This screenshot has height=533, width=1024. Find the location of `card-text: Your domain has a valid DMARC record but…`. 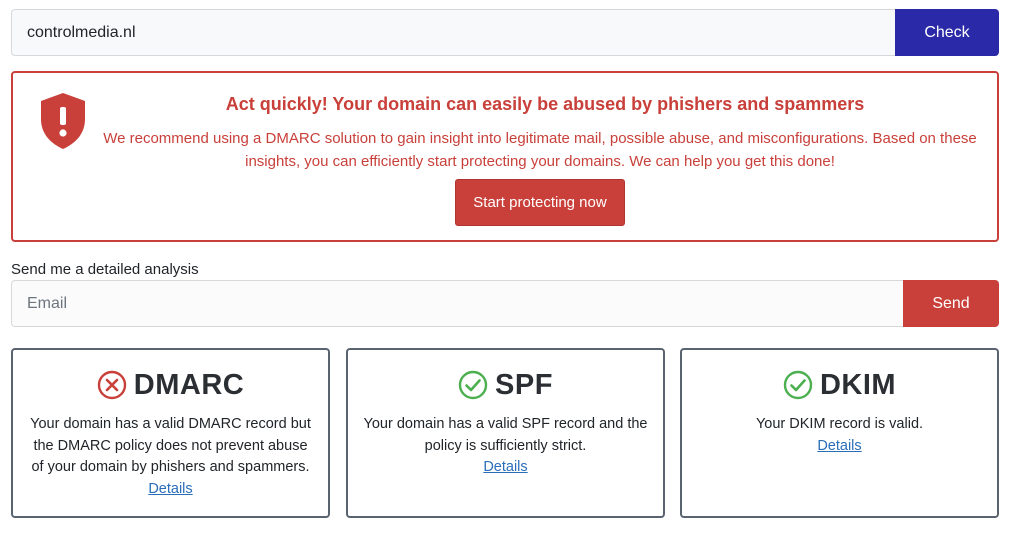

card-text: Your domain has a valid DMARC record but… is located at coordinates (170, 445).